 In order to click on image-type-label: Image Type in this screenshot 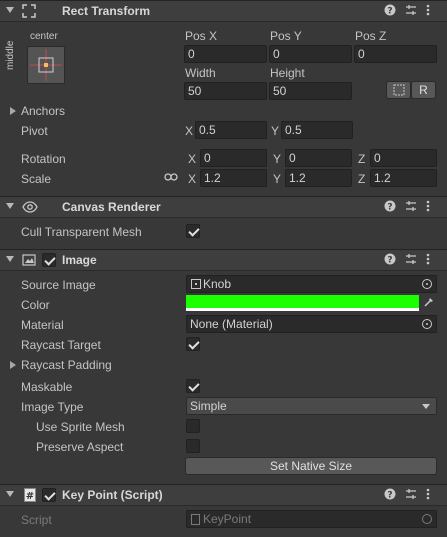, I will do `click(52, 407)`.